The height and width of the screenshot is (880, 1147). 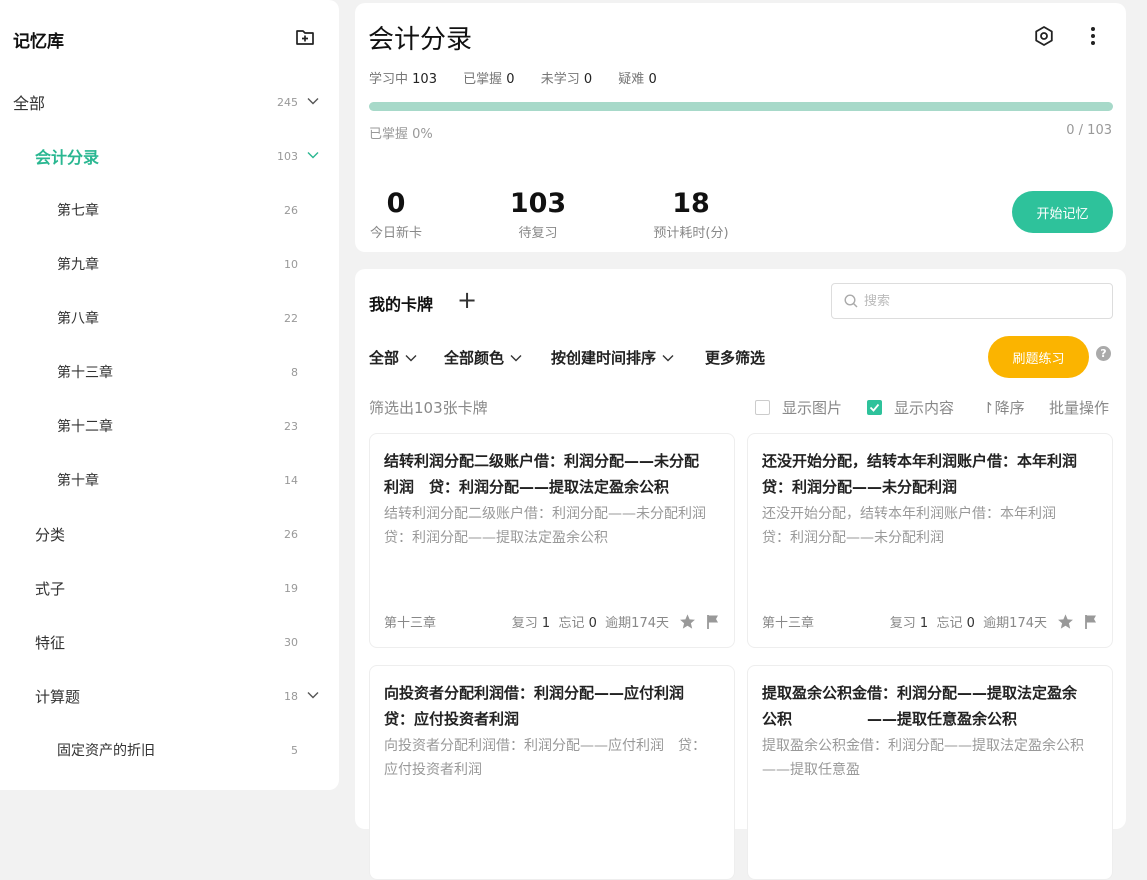 What do you see at coordinates (78, 319) in the screenshot?
I see `tree-label: 第八章` at bounding box center [78, 319].